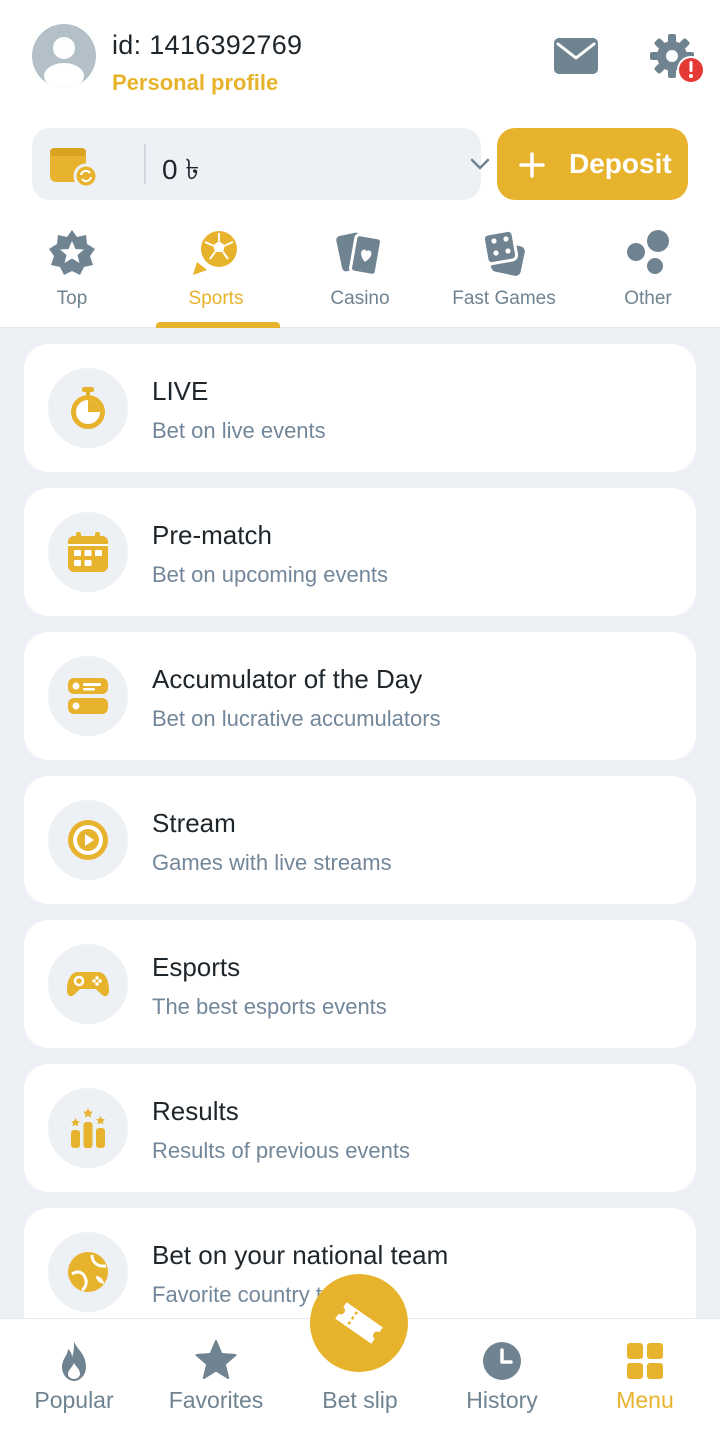  What do you see at coordinates (212, 535) in the screenshot?
I see `menu-item-title: Pre-match` at bounding box center [212, 535].